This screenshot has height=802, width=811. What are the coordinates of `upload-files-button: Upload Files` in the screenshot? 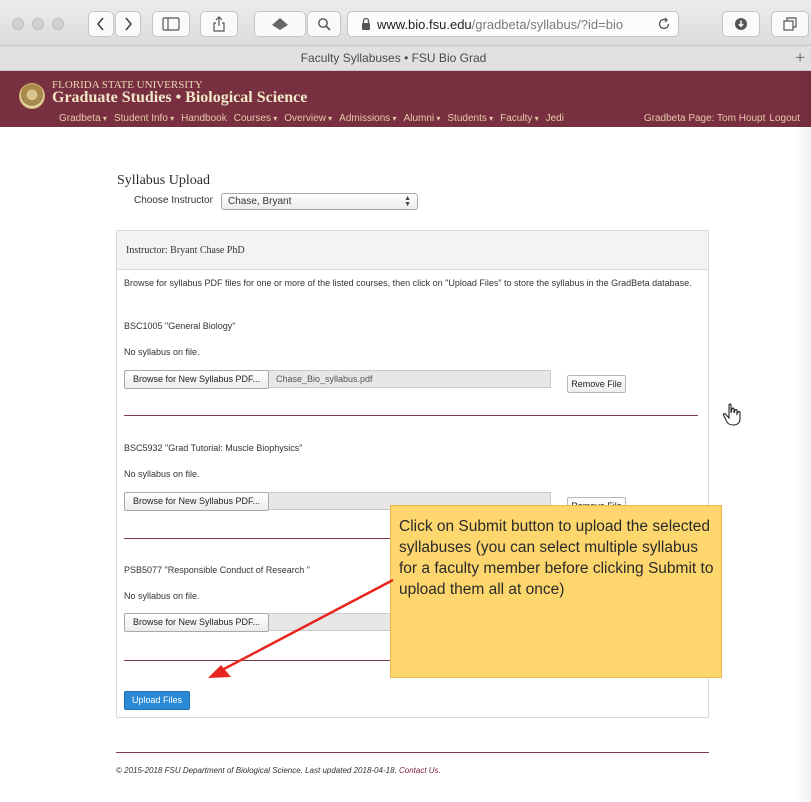 It's located at (157, 700).